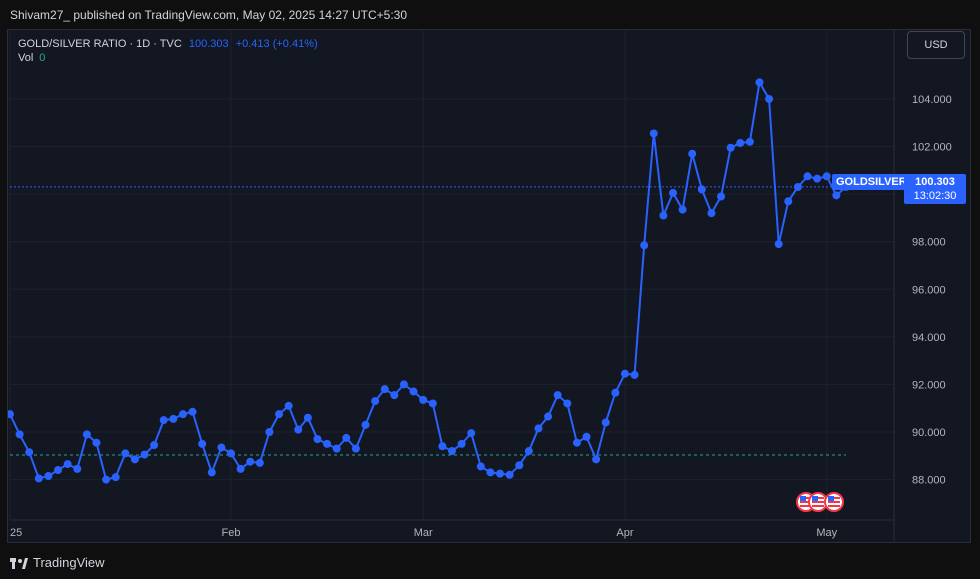  I want to click on time-axis: 25 Feb Mar Apr May, so click(424, 533).